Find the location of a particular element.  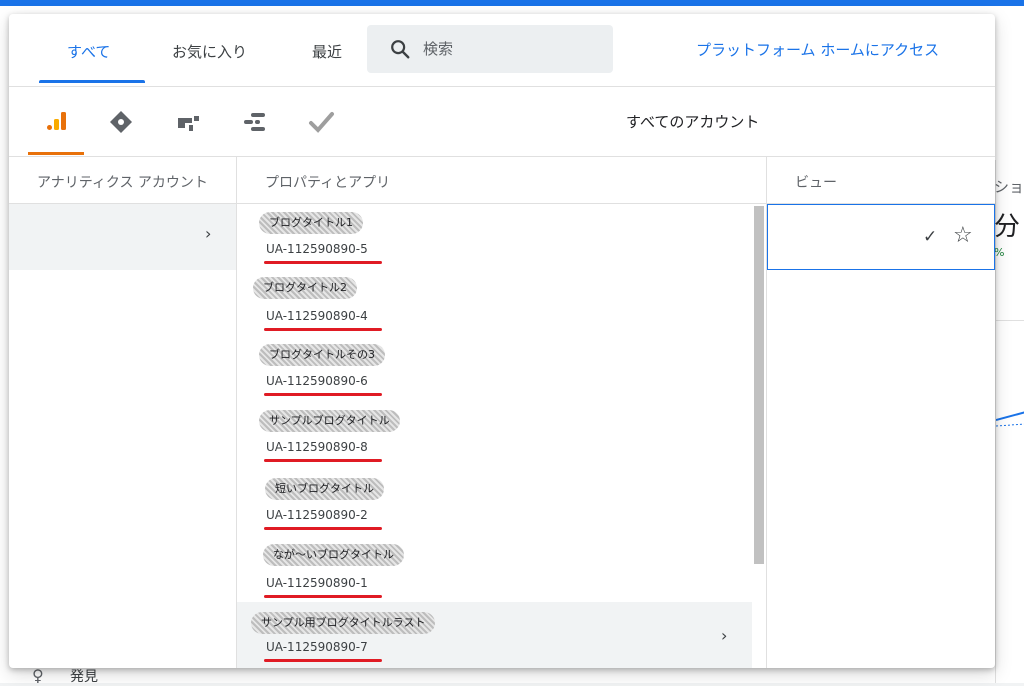

platform-home-link: プラットフォーム ホームにアクセス is located at coordinates (817, 49).